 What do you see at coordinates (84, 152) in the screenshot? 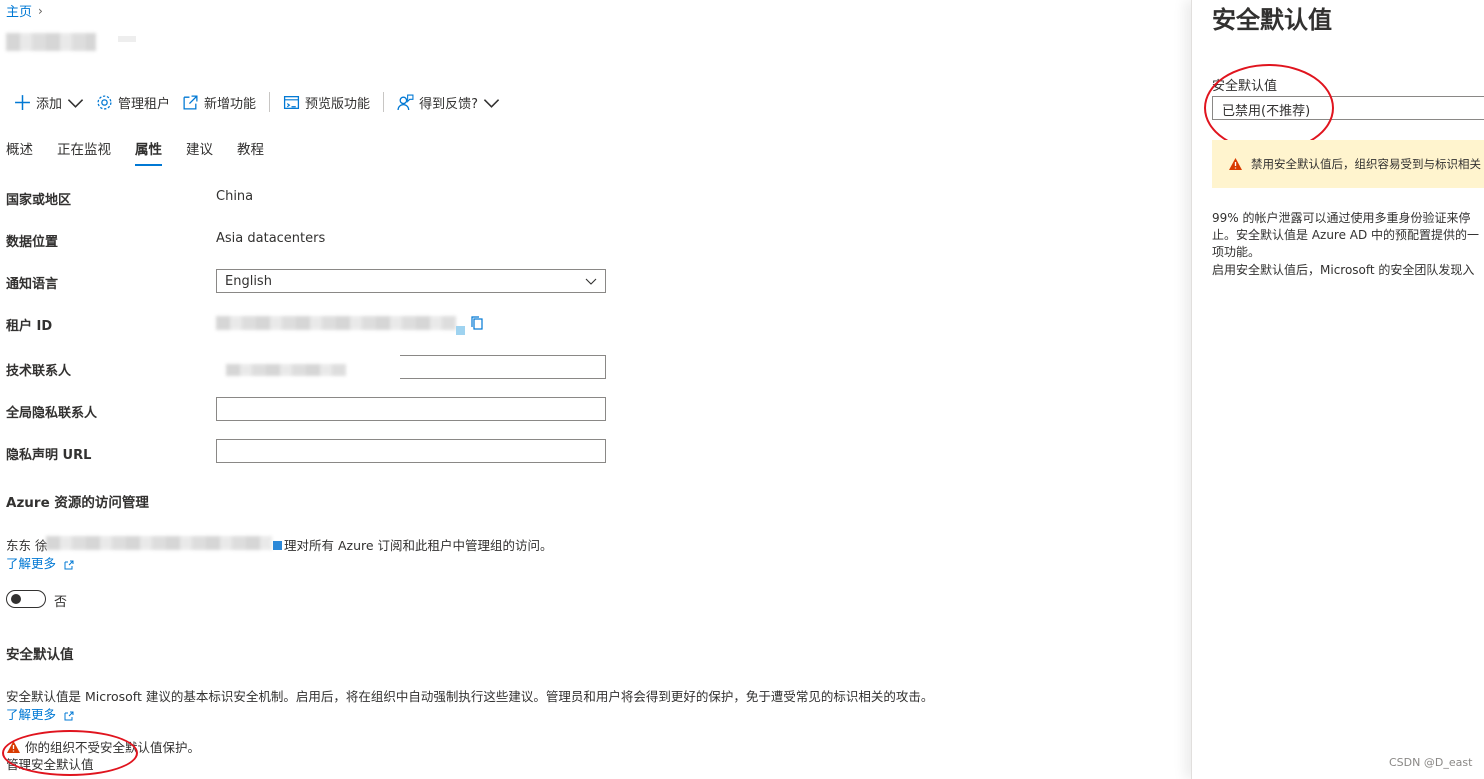
I see `tab-monitoring: 正在监视` at bounding box center [84, 152].